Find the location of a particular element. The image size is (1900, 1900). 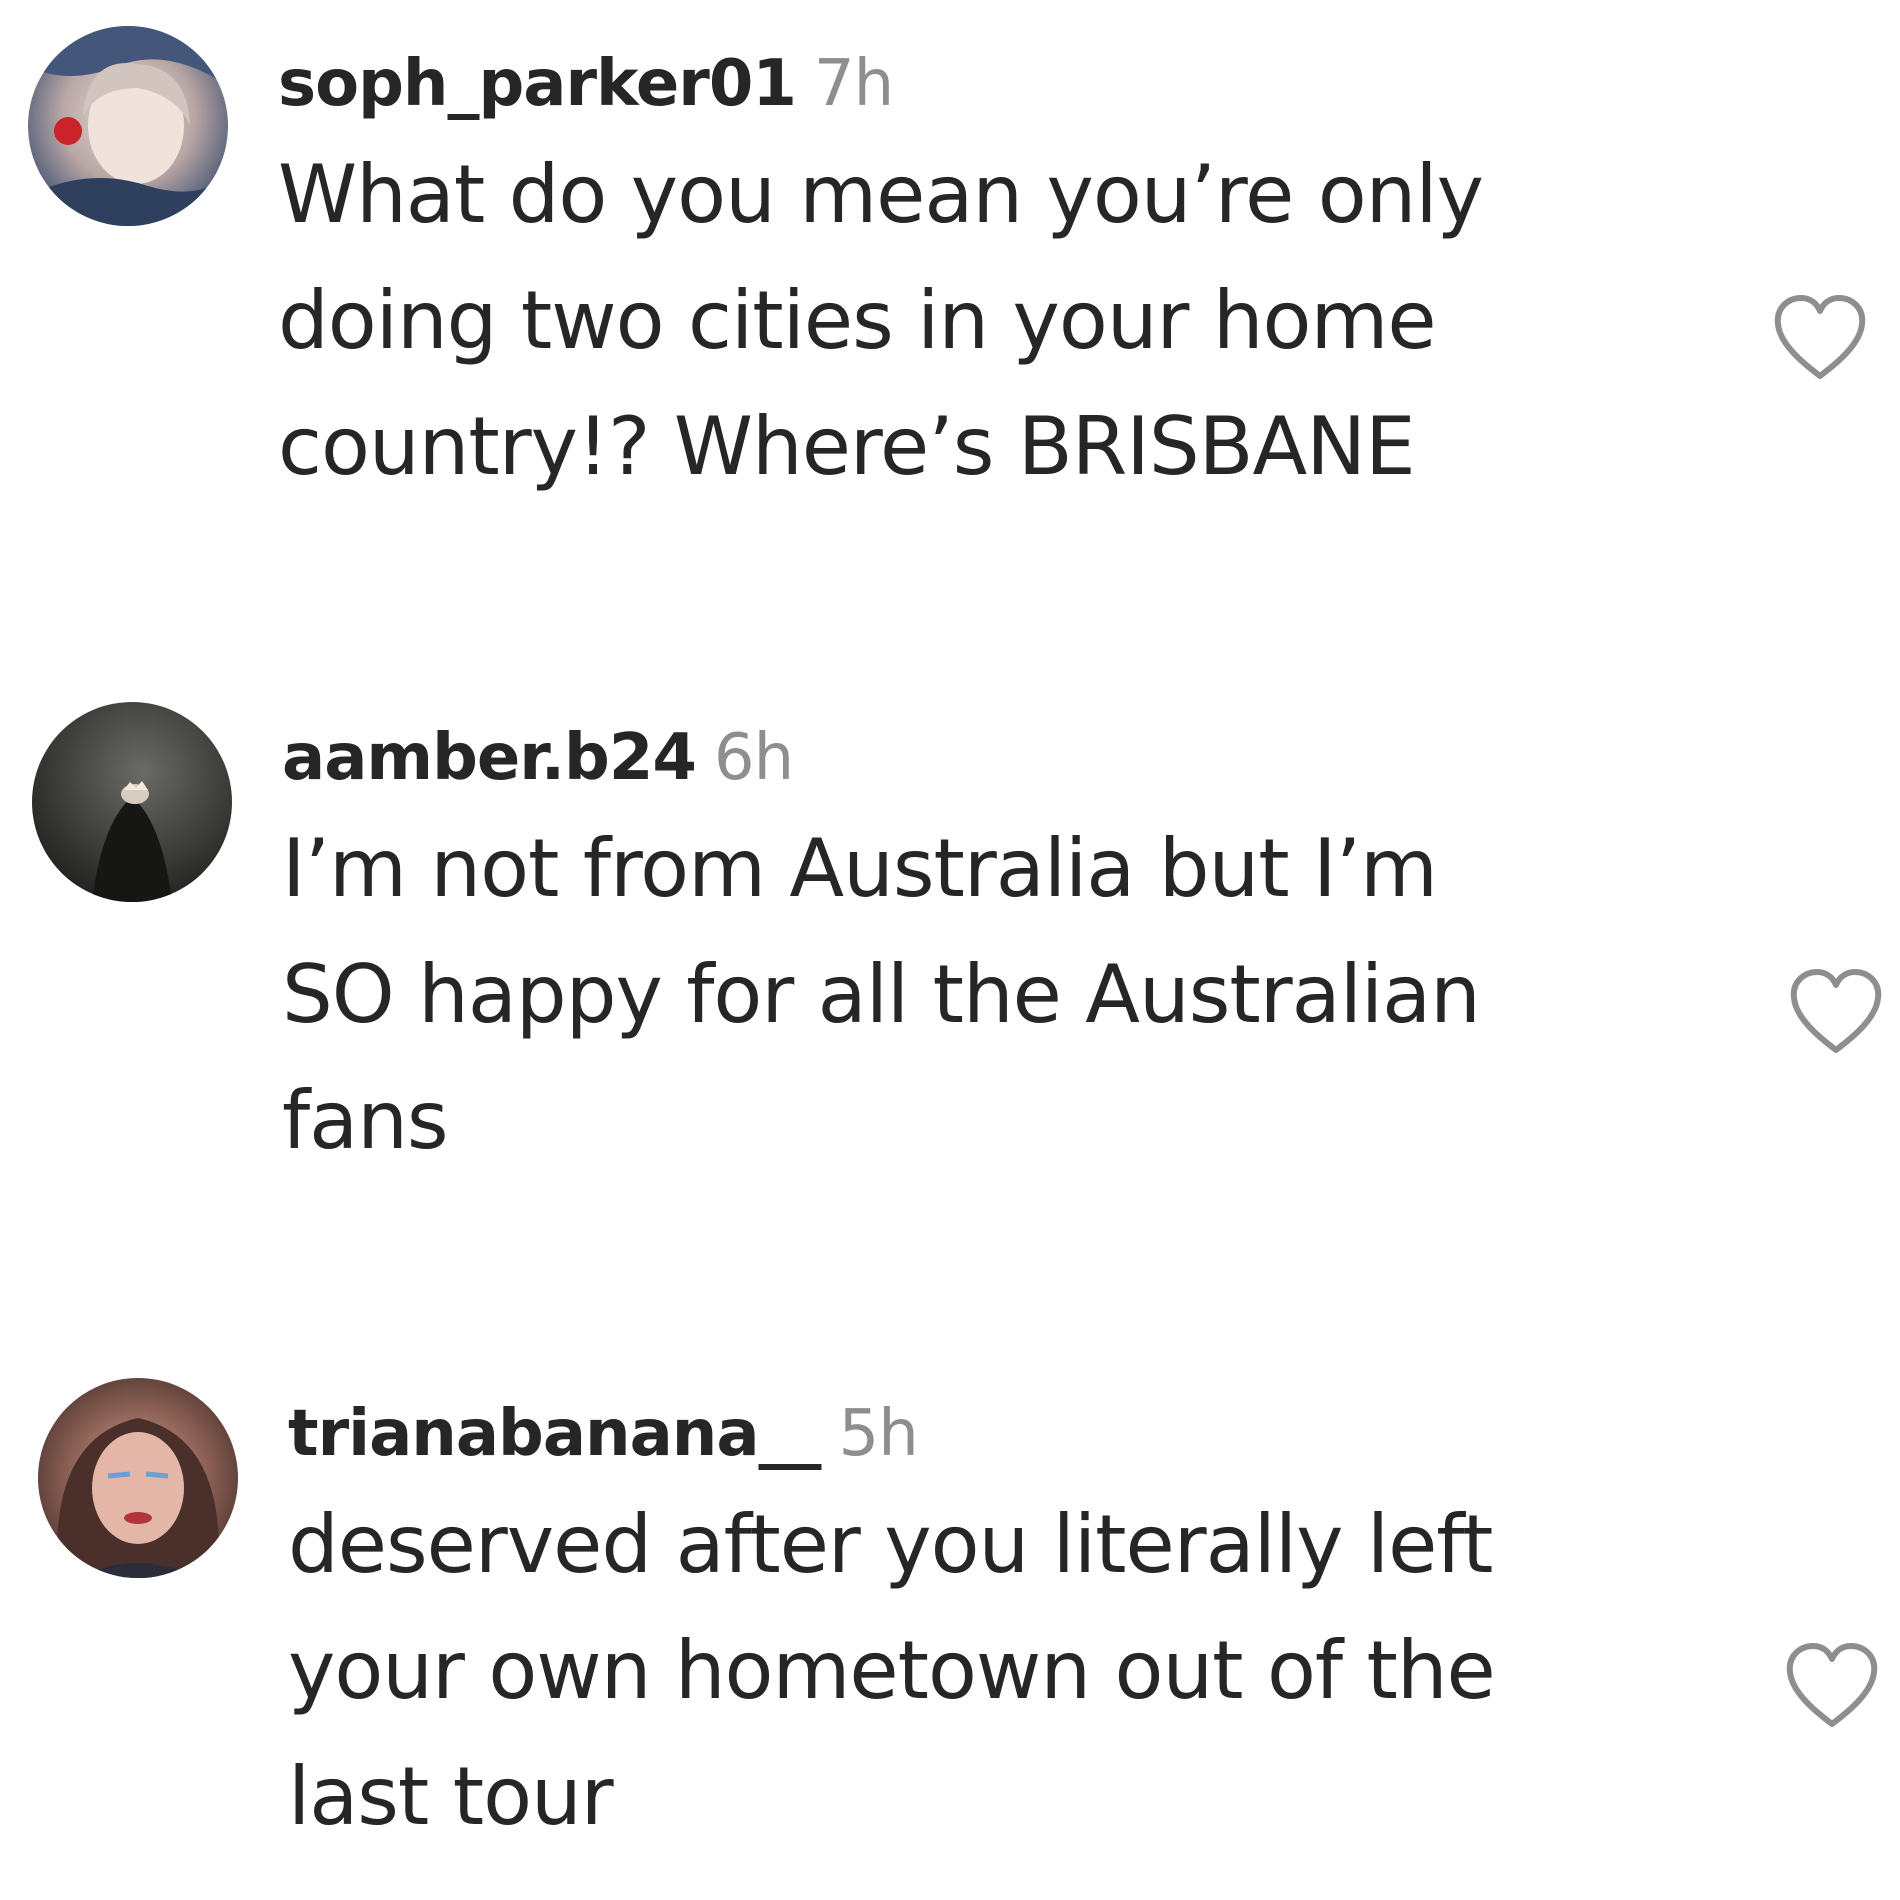

comment-meta: aamber.b24 6h is located at coordinates (992, 758).